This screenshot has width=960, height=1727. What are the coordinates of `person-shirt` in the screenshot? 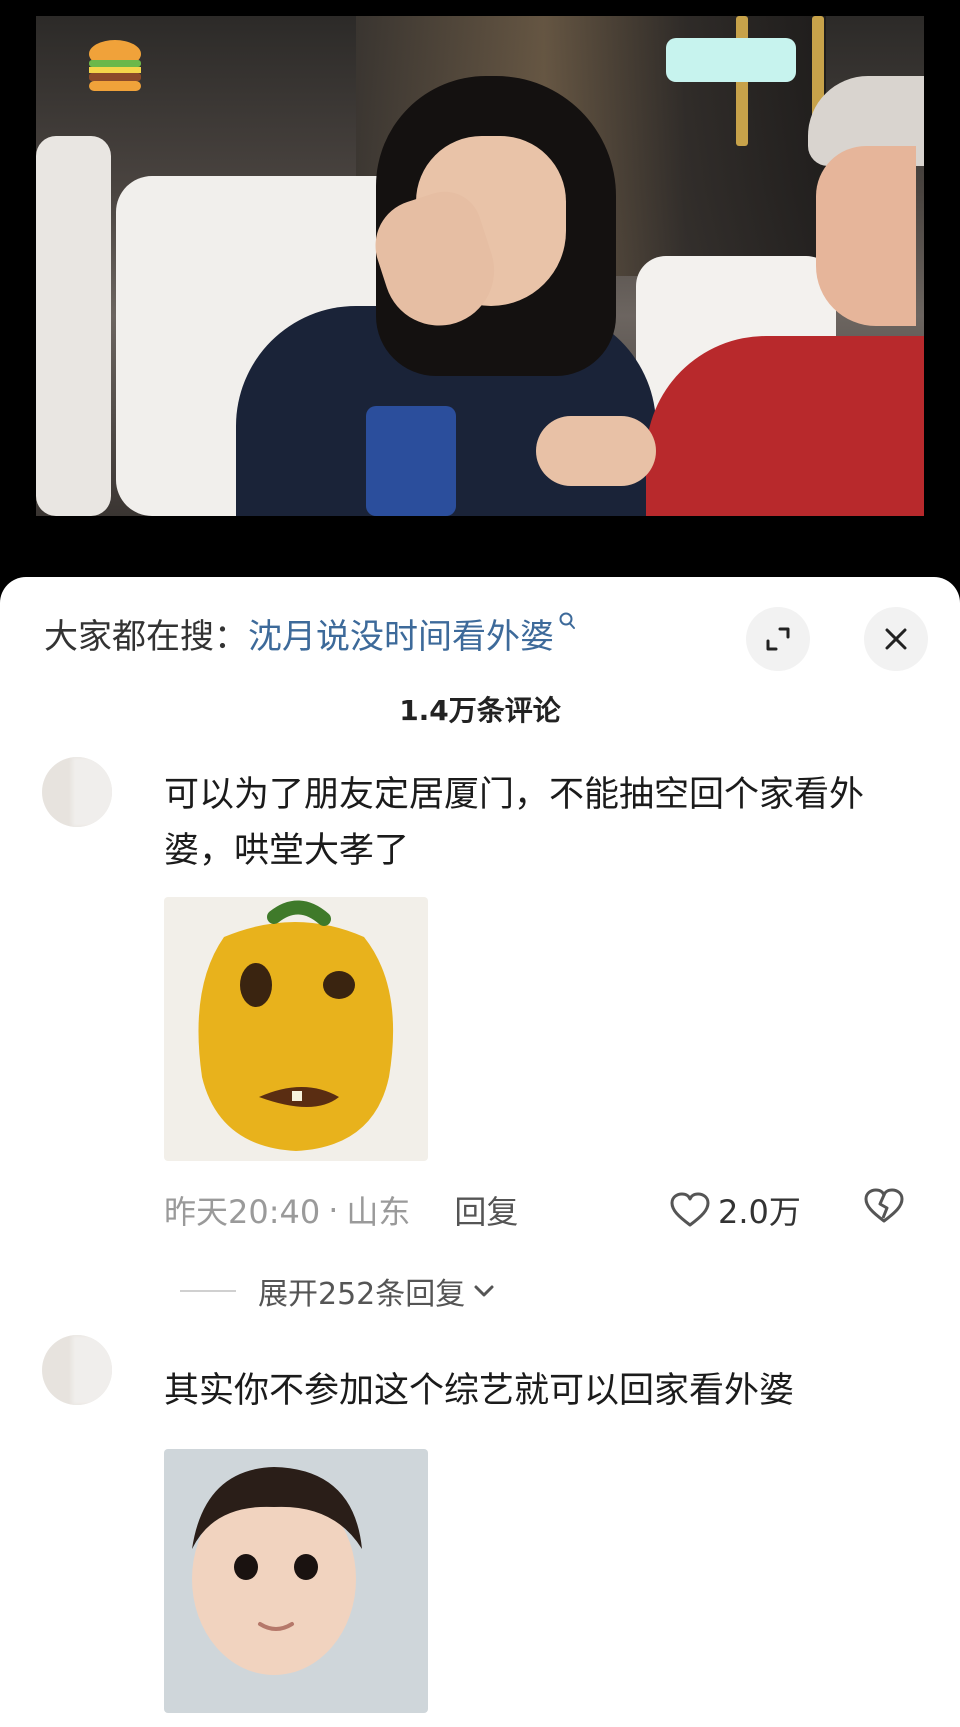 It's located at (411, 461).